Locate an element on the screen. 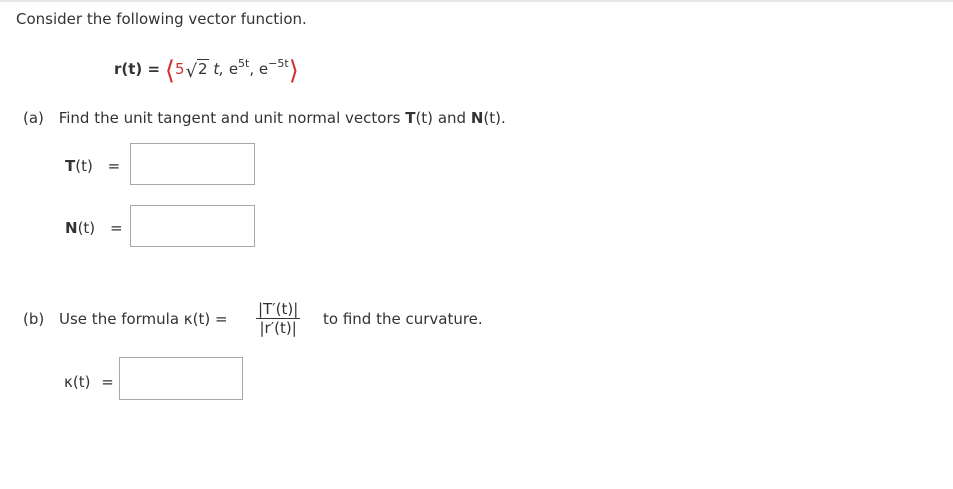 The image size is (953, 489). N-answer-input is located at coordinates (192, 226).